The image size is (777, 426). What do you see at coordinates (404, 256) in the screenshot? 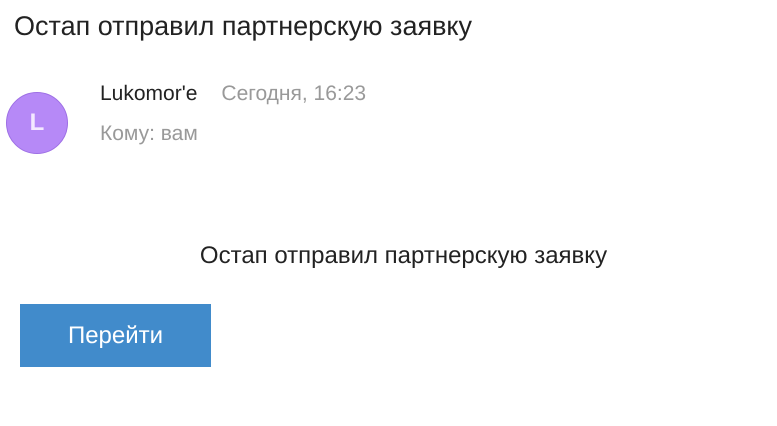
I see `message-text: Остап отправил партнерскую заявку` at bounding box center [404, 256].